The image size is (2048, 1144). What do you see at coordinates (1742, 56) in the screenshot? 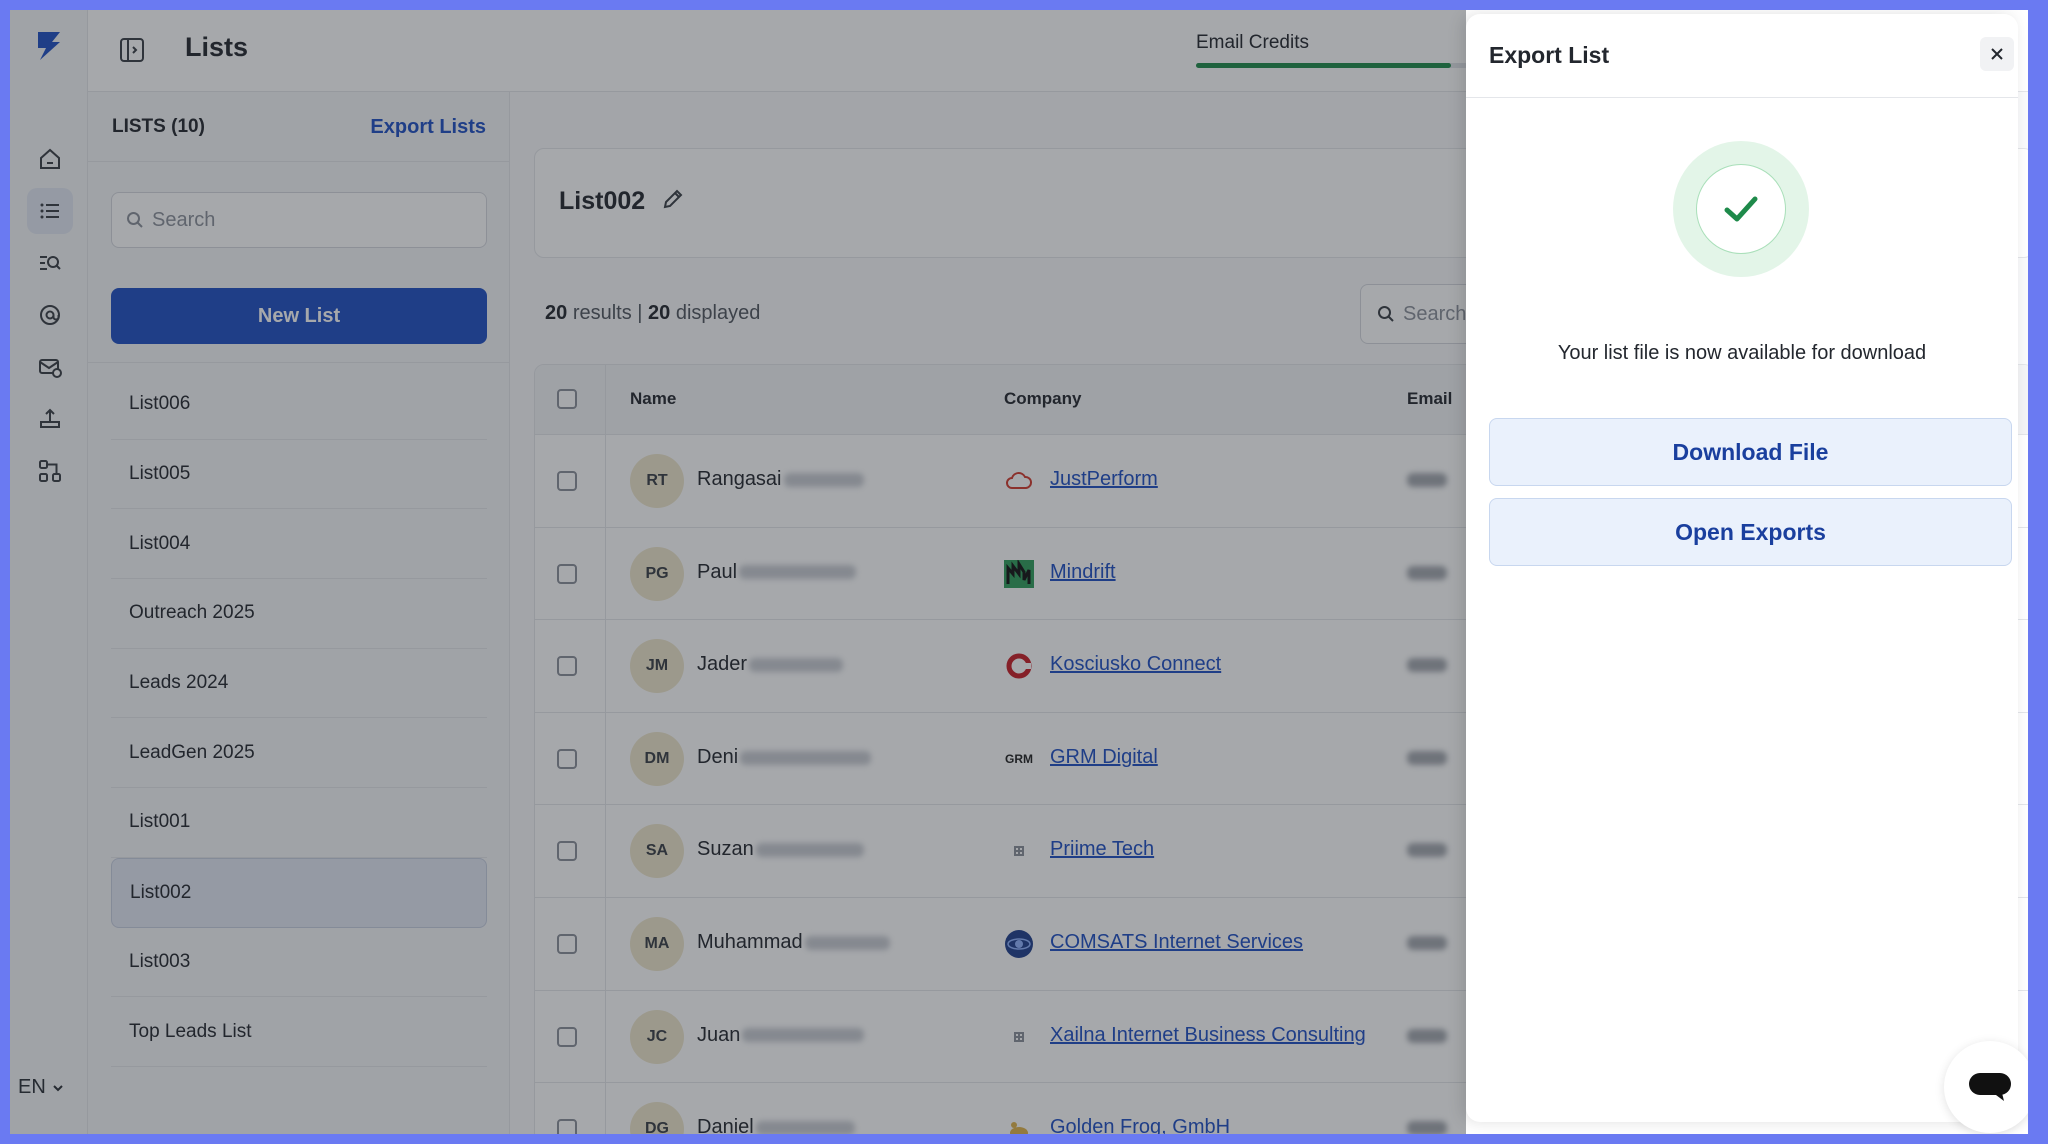
I see `drawer-header: Export List` at bounding box center [1742, 56].